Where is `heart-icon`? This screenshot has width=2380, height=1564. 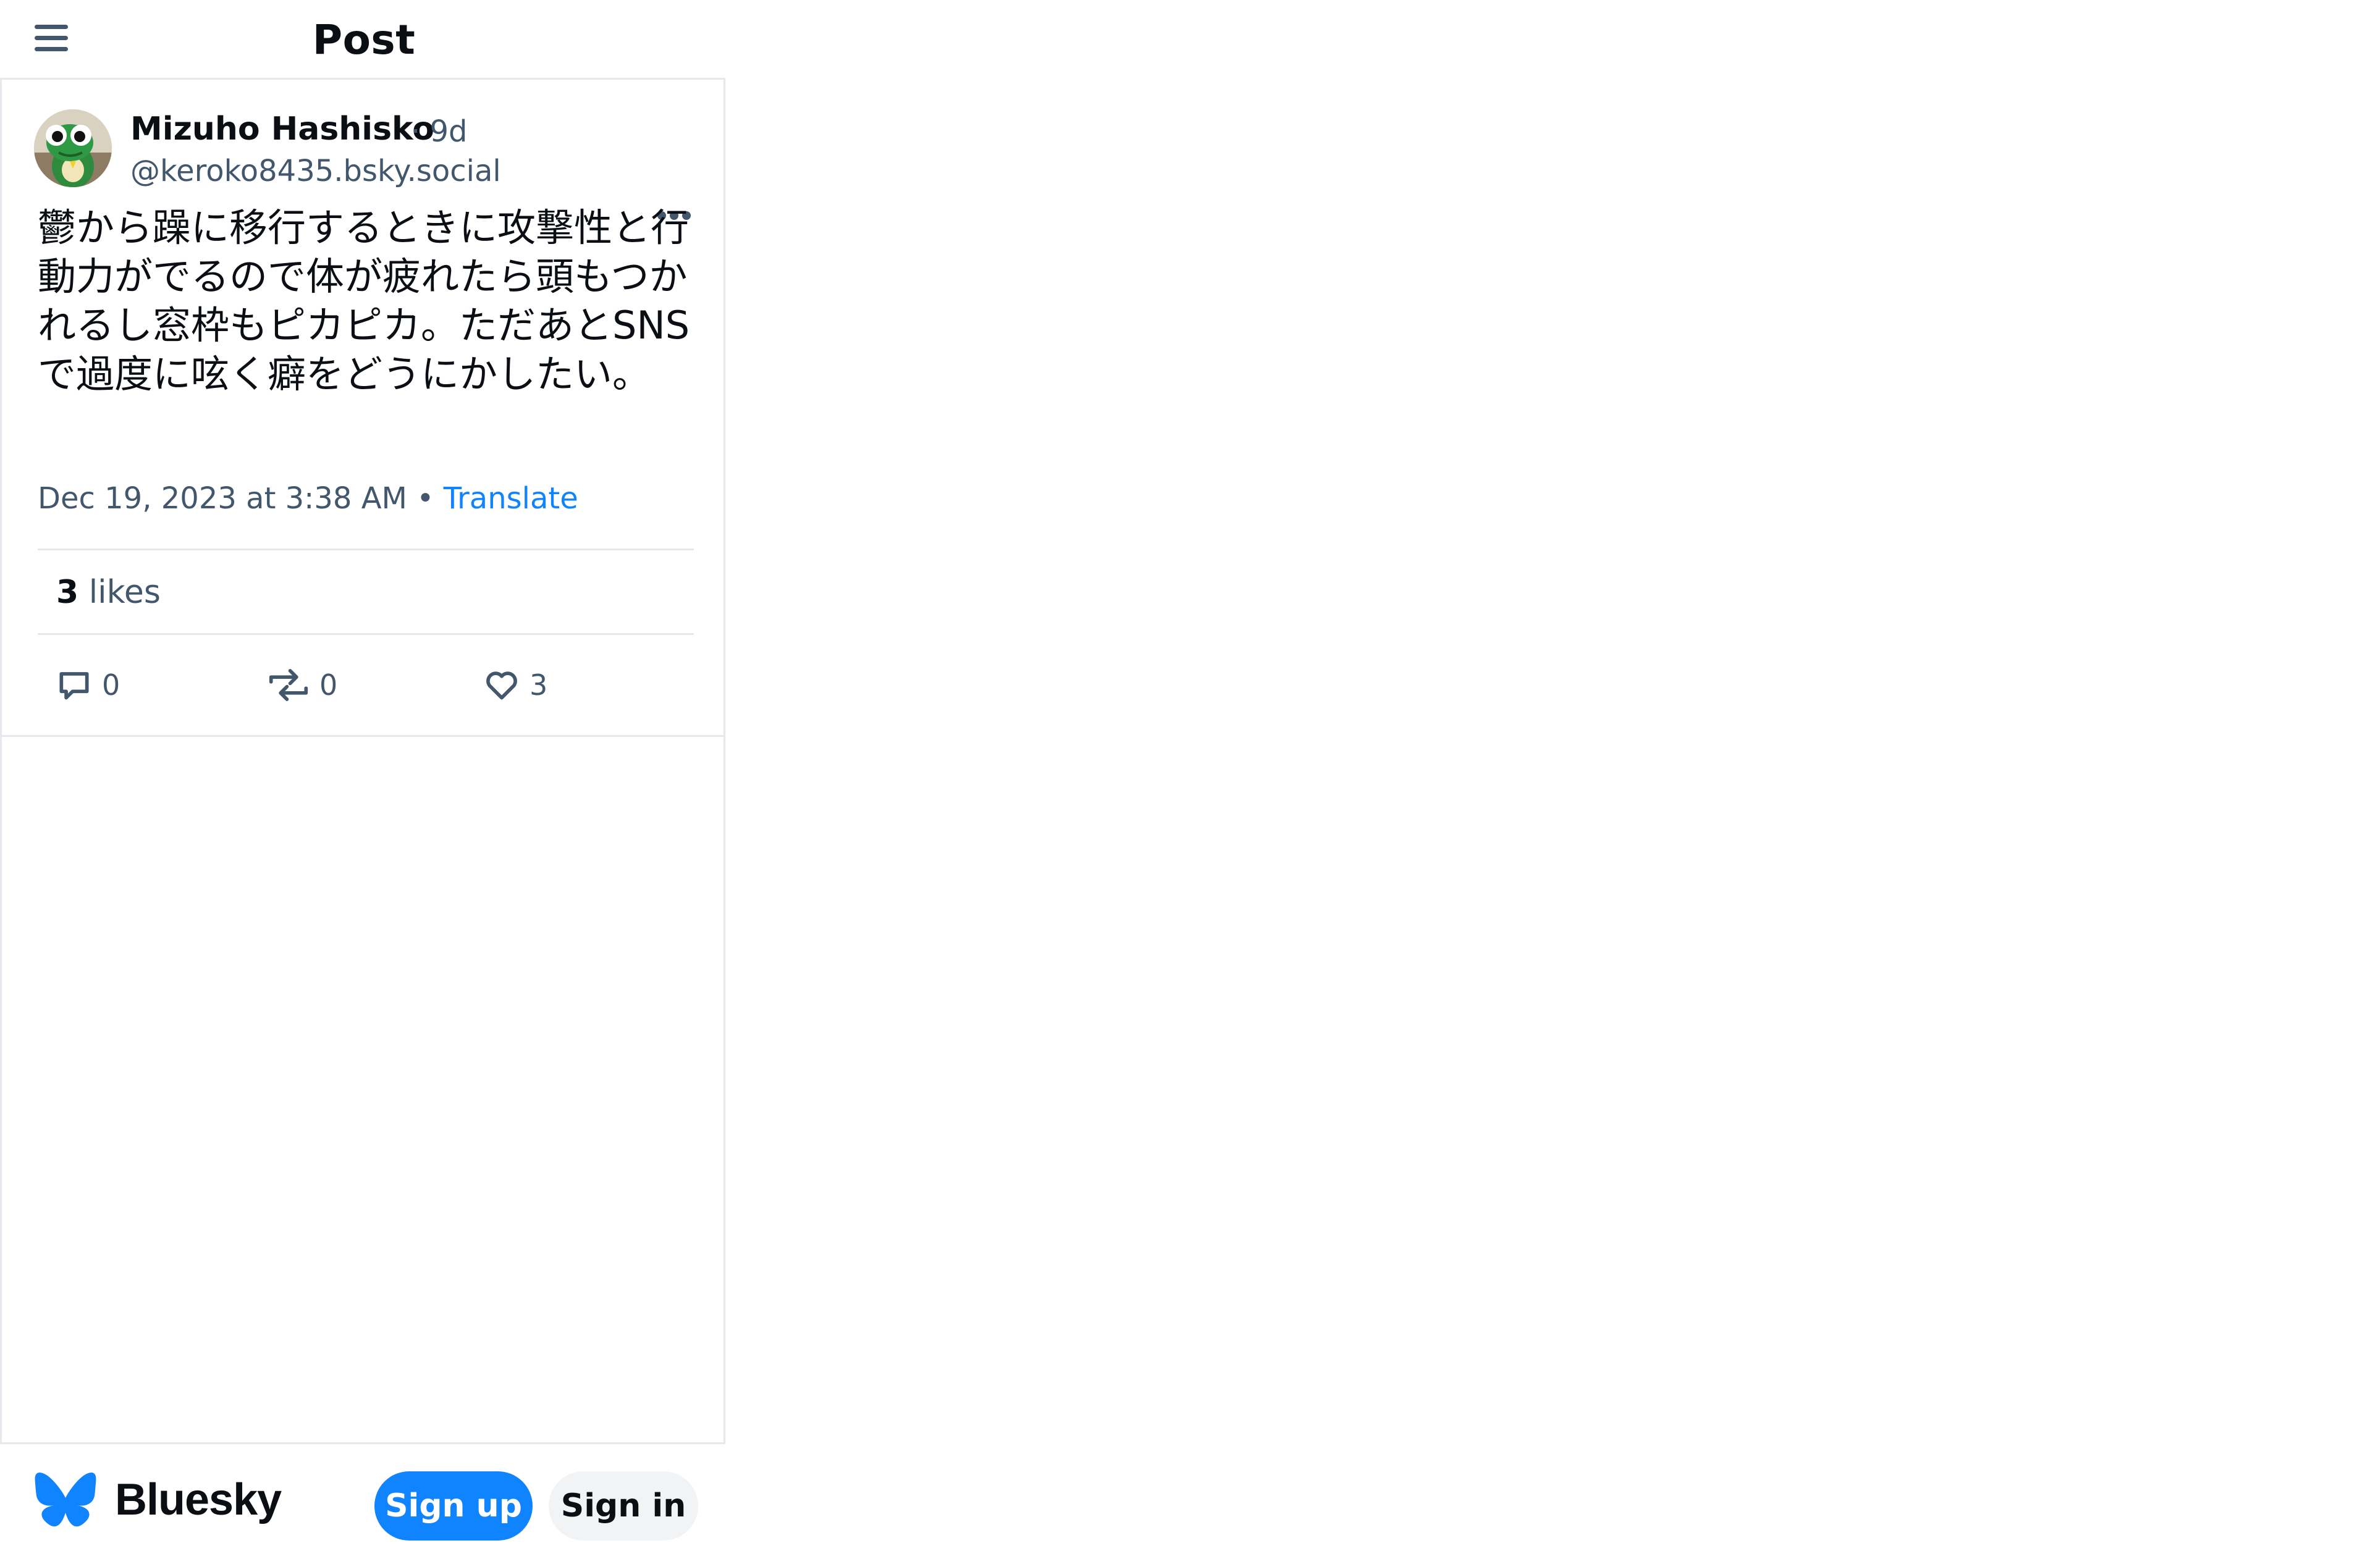
heart-icon is located at coordinates (502, 685).